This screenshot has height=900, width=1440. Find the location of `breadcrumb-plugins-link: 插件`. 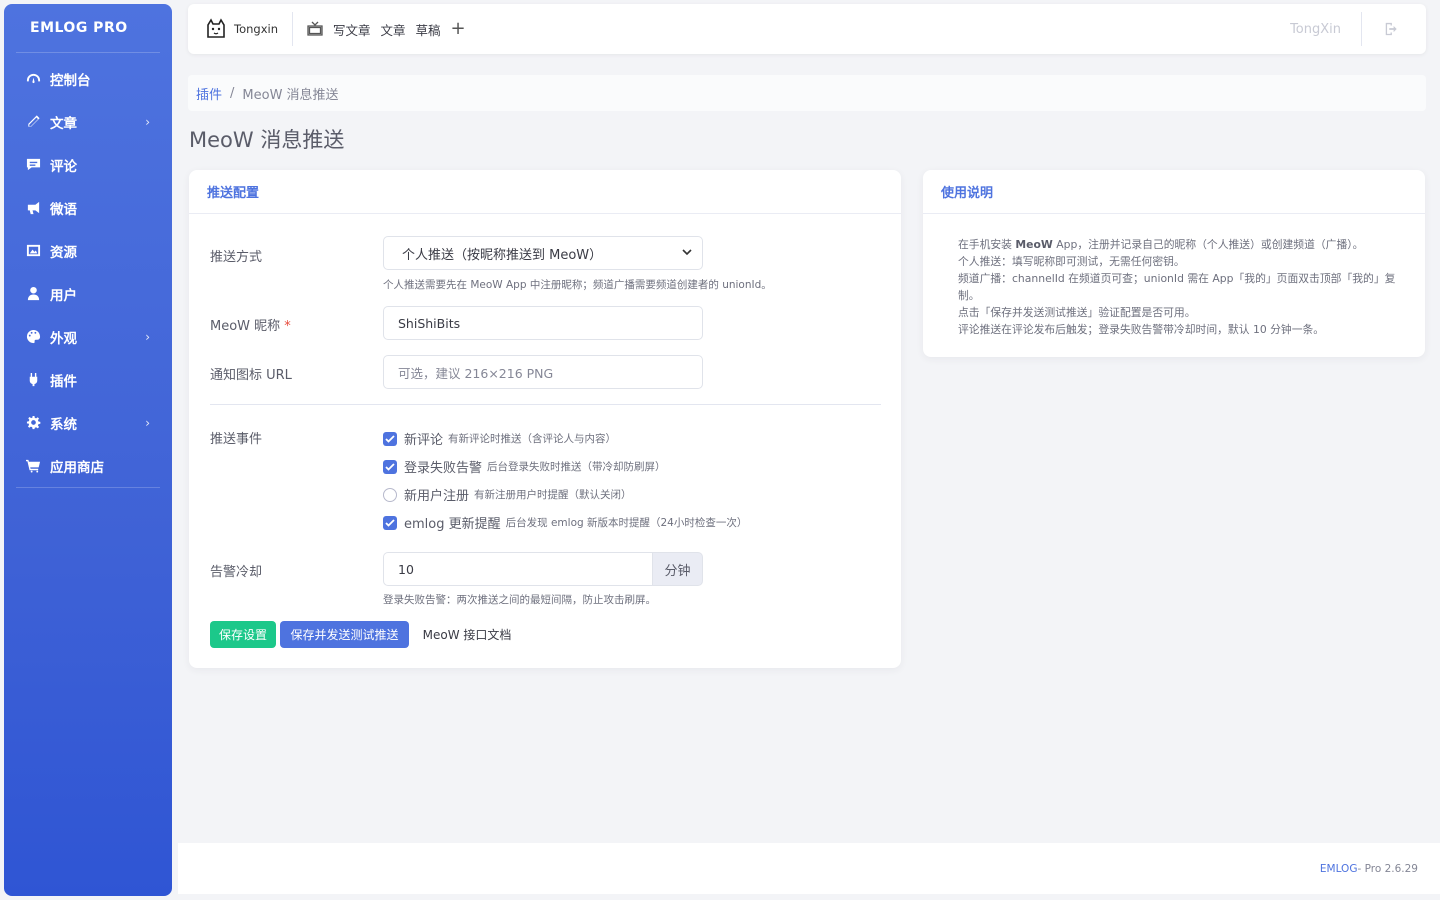

breadcrumb-plugins-link: 插件 is located at coordinates (209, 93).